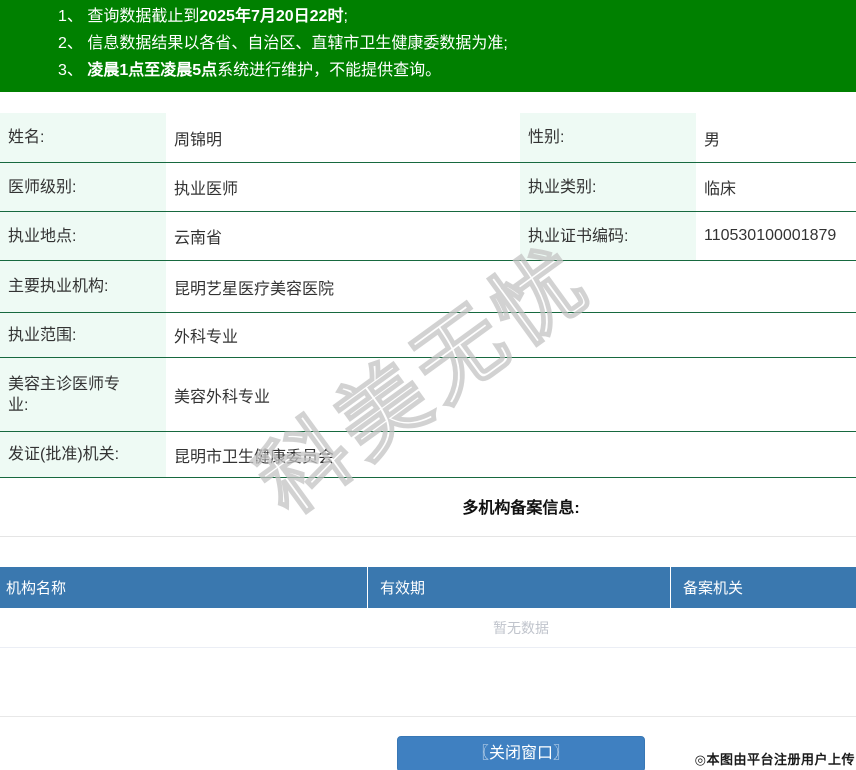 This screenshot has height=770, width=856. Describe the element at coordinates (42, 236) in the screenshot. I see `label-text: 执业地点:` at that location.